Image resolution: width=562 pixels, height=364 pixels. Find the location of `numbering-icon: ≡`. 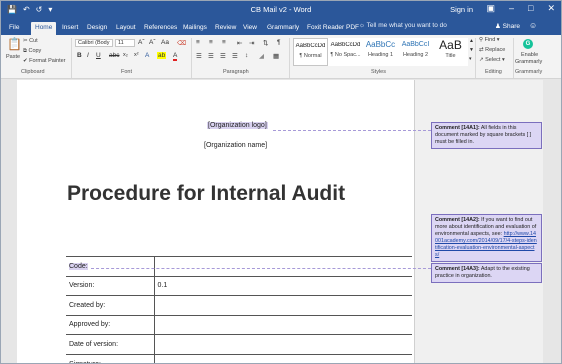

numbering-icon: ≡ is located at coordinates (211, 42).